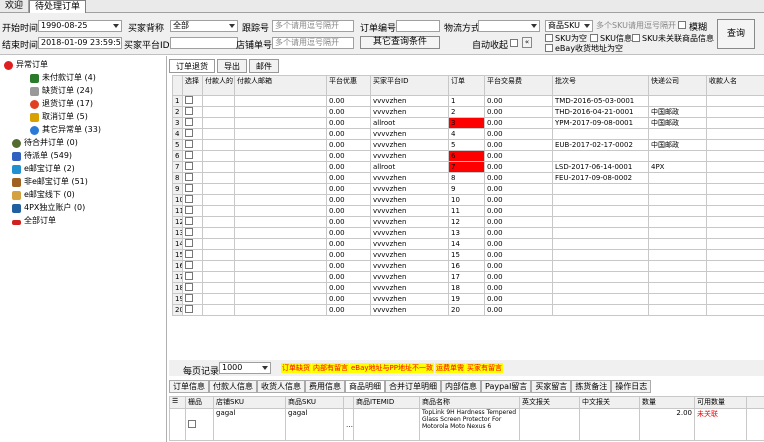 The image size is (764, 442). What do you see at coordinates (461, 386) in the screenshot?
I see `tab-internal-info: 内部信息` at bounding box center [461, 386].